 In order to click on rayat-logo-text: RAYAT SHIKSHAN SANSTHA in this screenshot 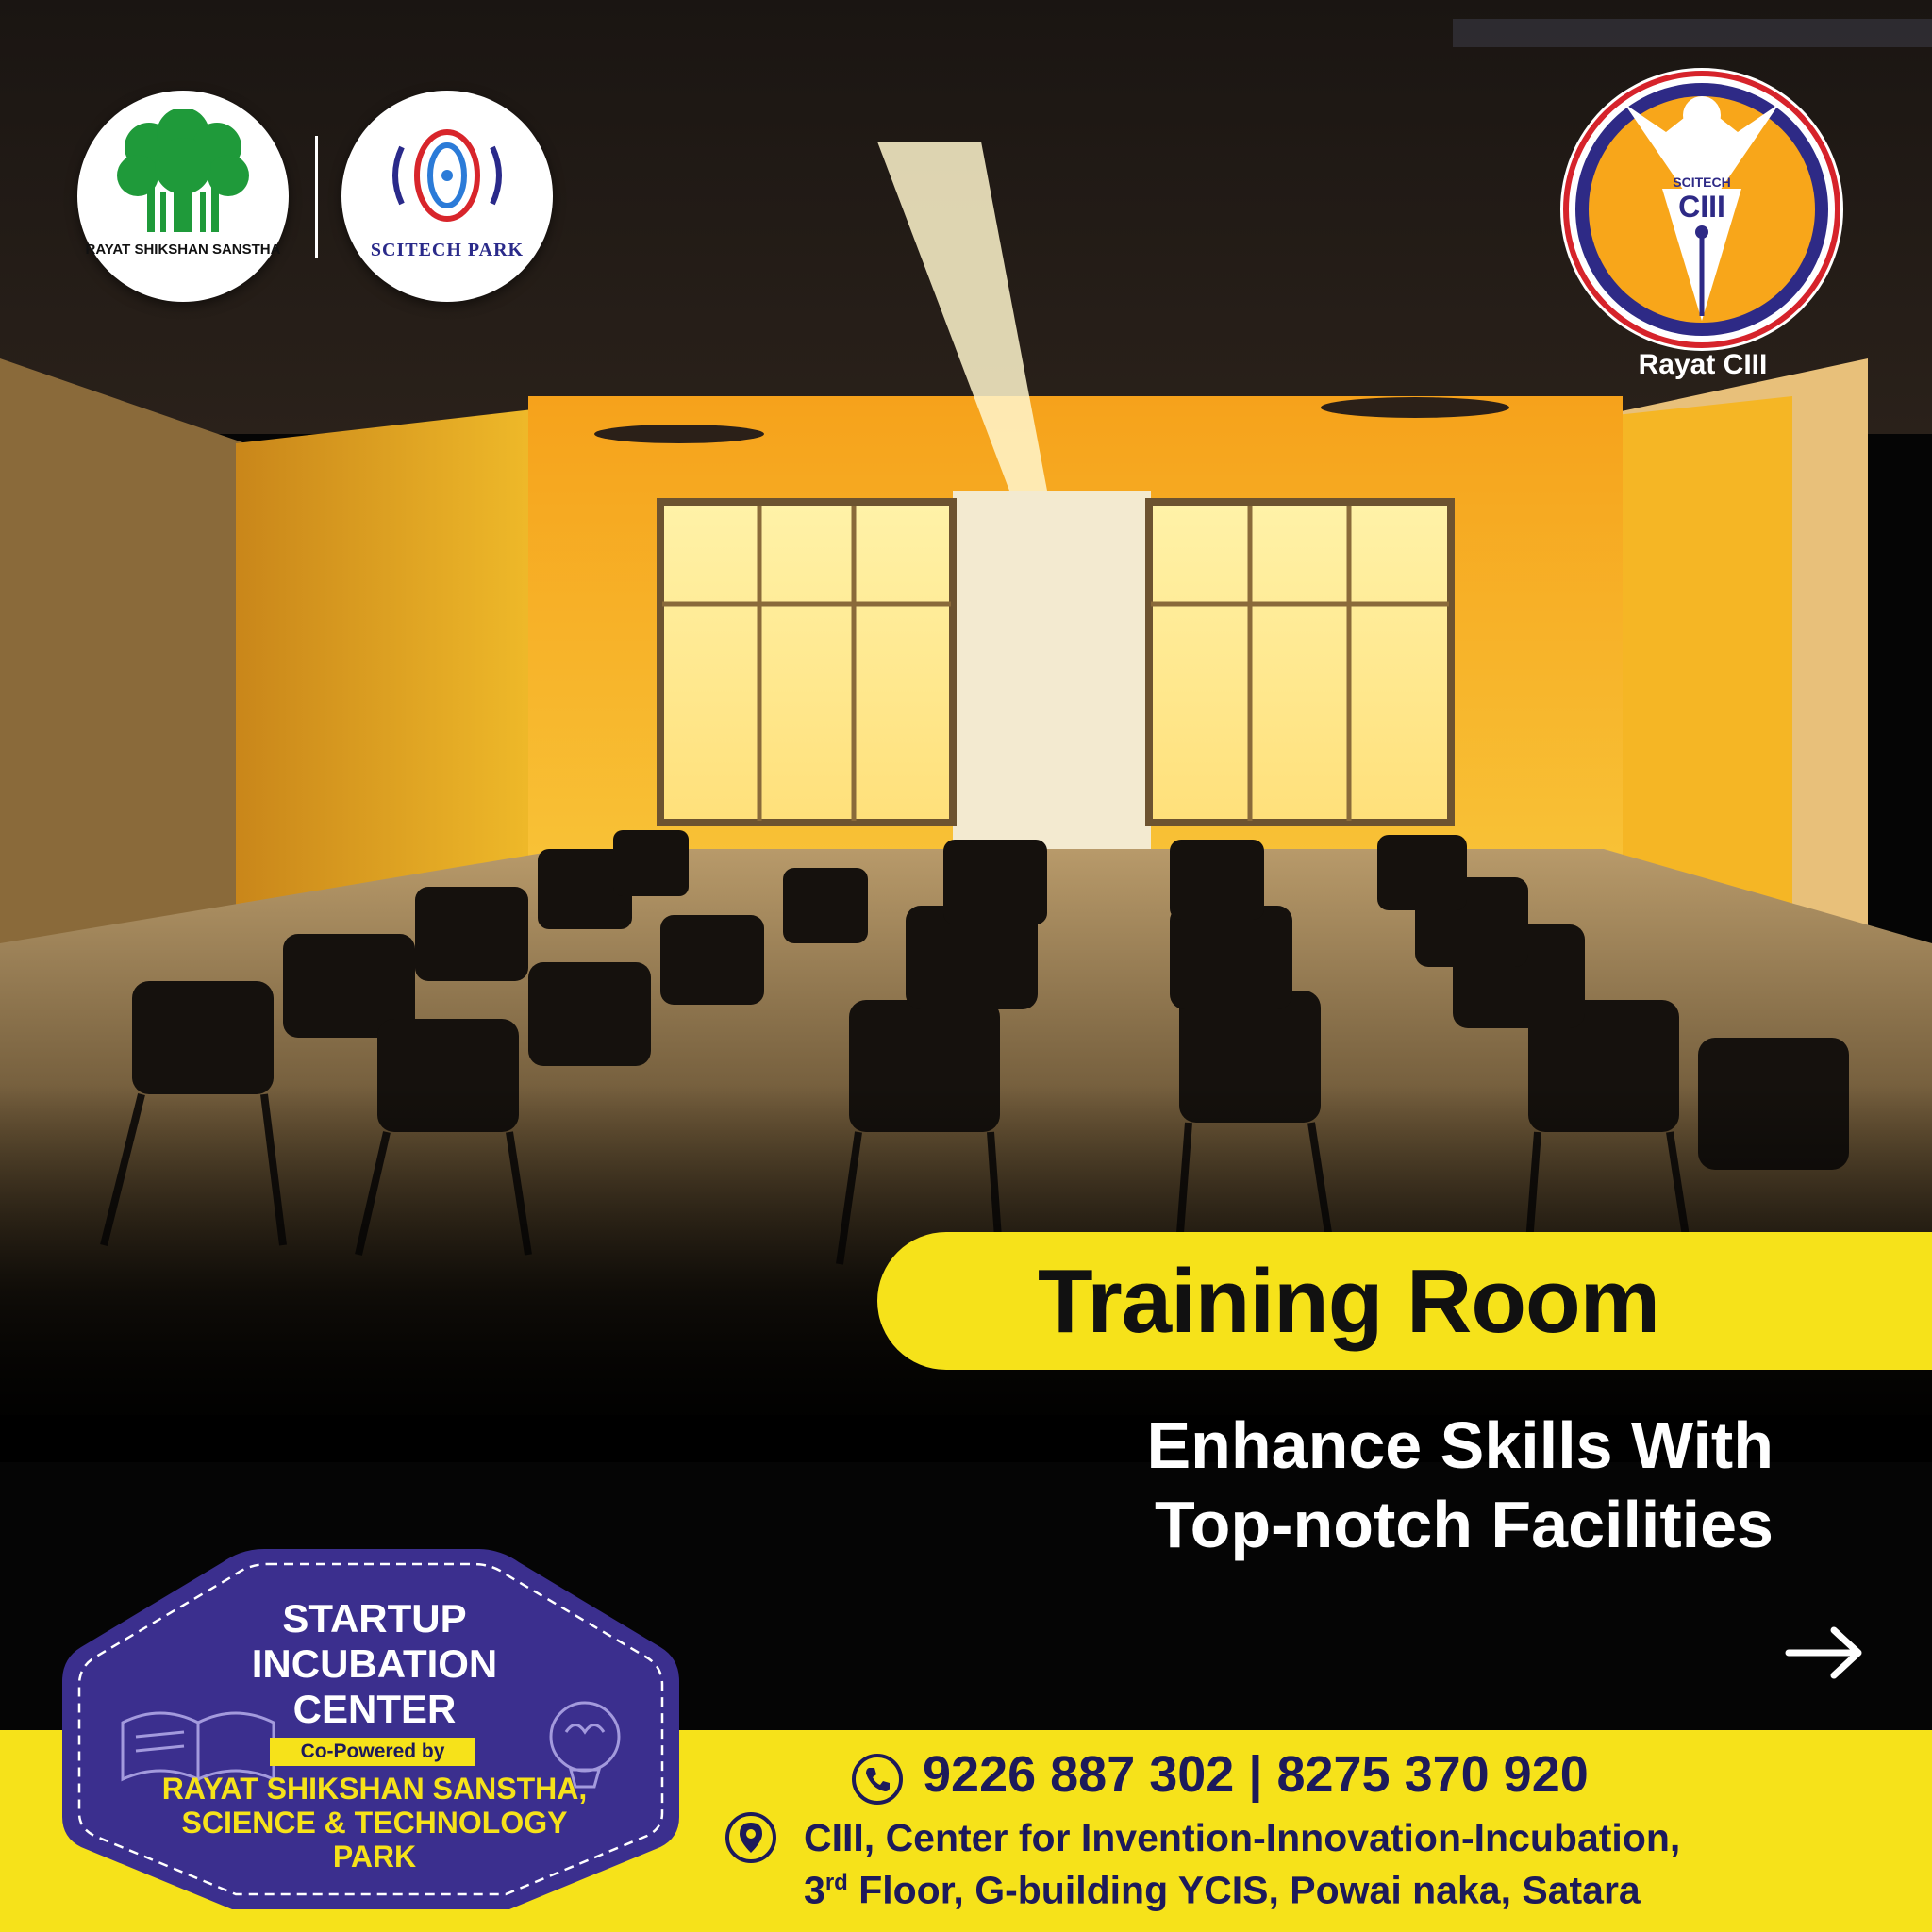, I will do `click(183, 250)`.